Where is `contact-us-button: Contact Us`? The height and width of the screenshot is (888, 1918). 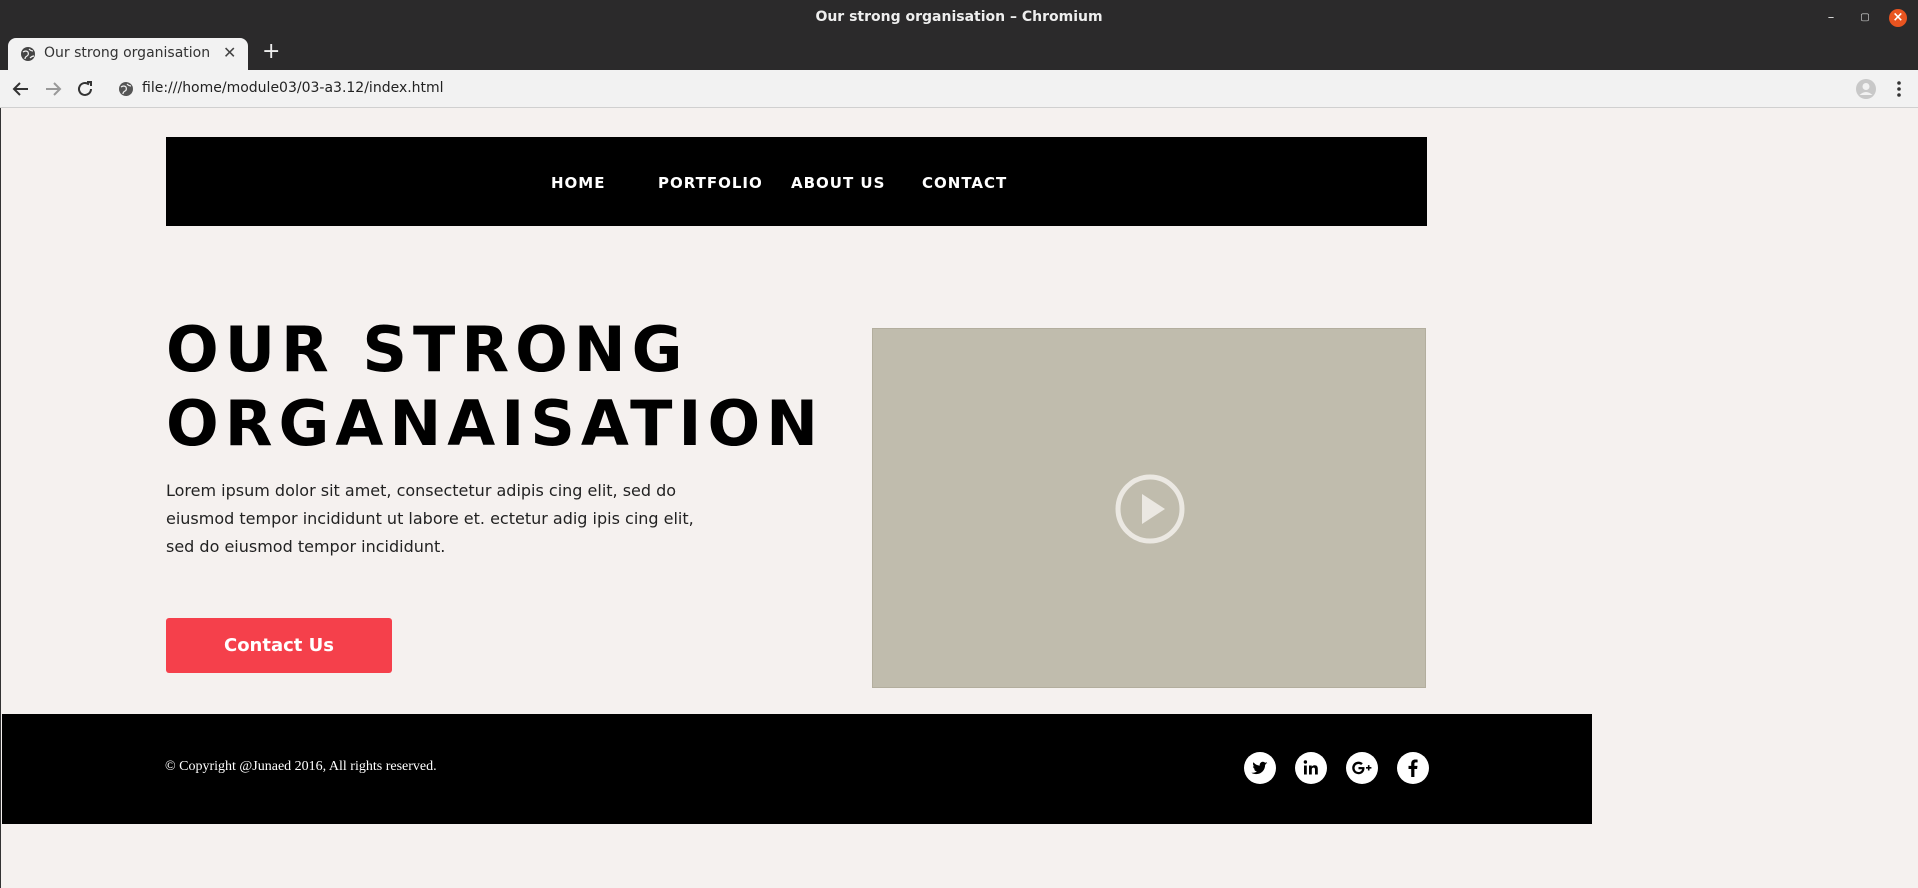 contact-us-button: Contact Us is located at coordinates (279, 645).